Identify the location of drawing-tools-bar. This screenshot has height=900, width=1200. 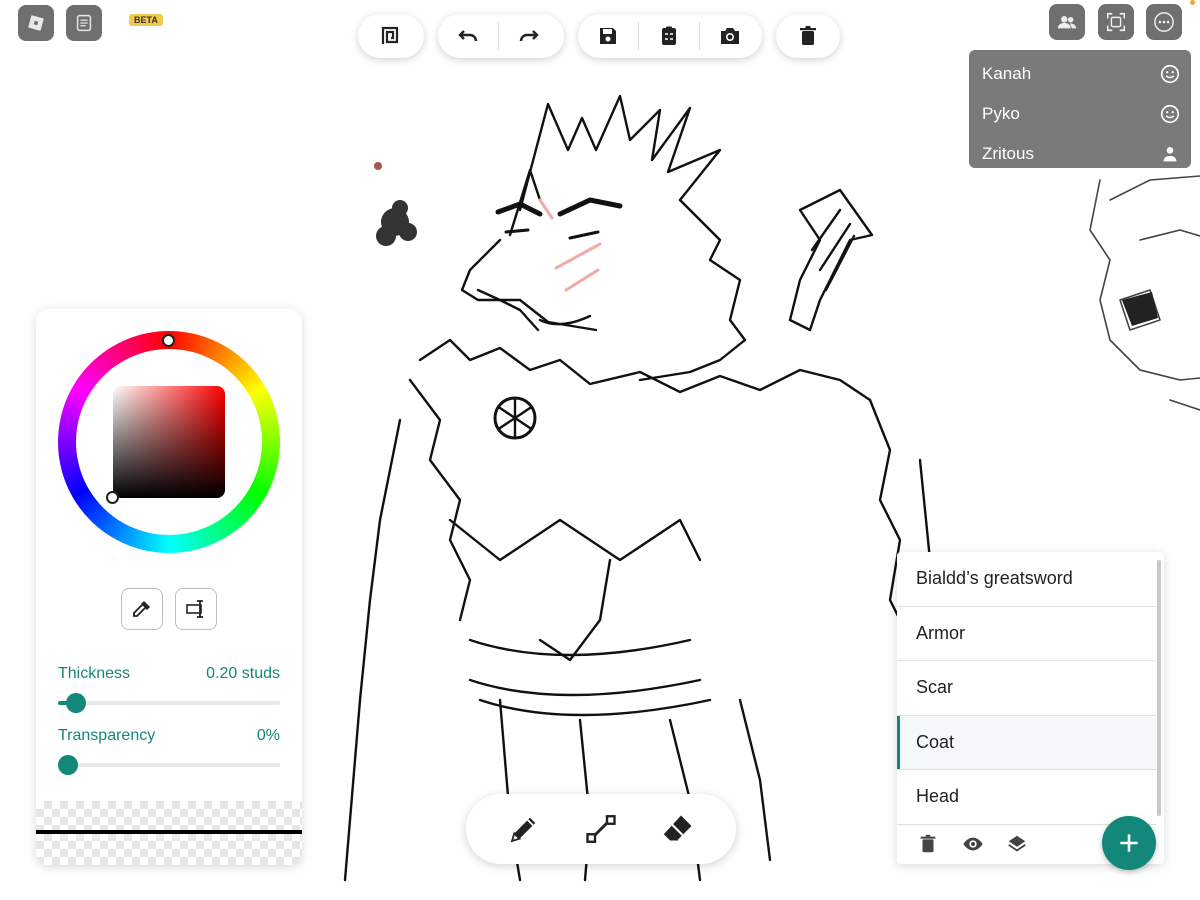
(601, 829).